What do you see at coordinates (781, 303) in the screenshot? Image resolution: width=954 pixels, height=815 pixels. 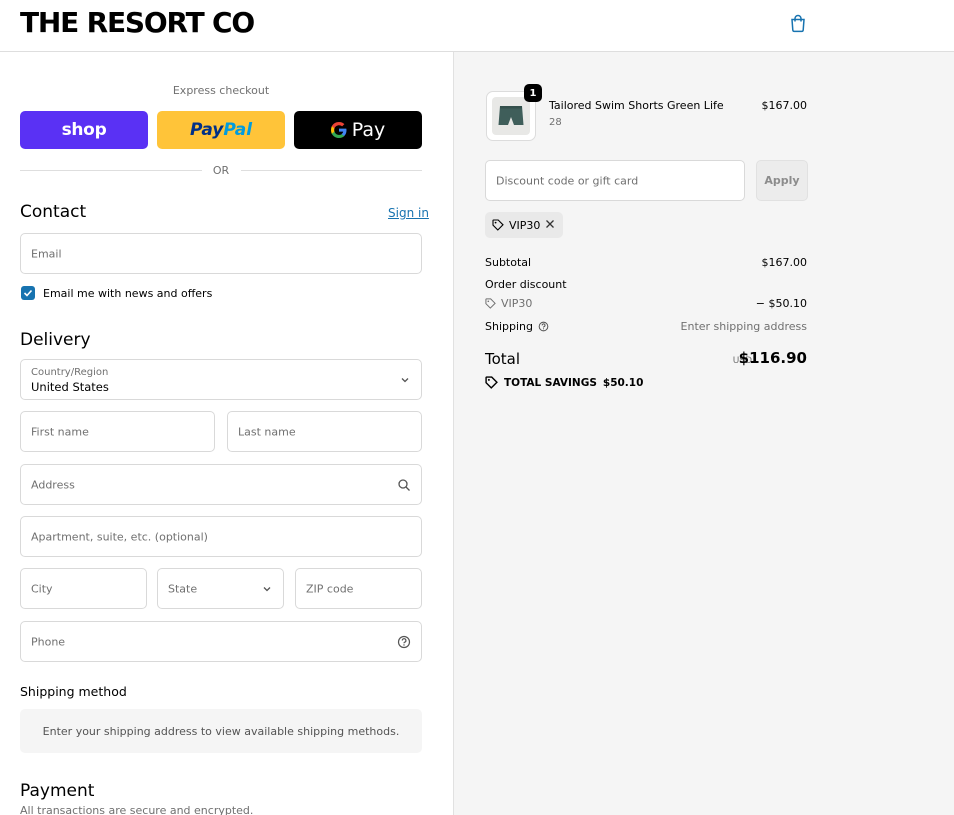 I see `discount-value: − $50.10` at bounding box center [781, 303].